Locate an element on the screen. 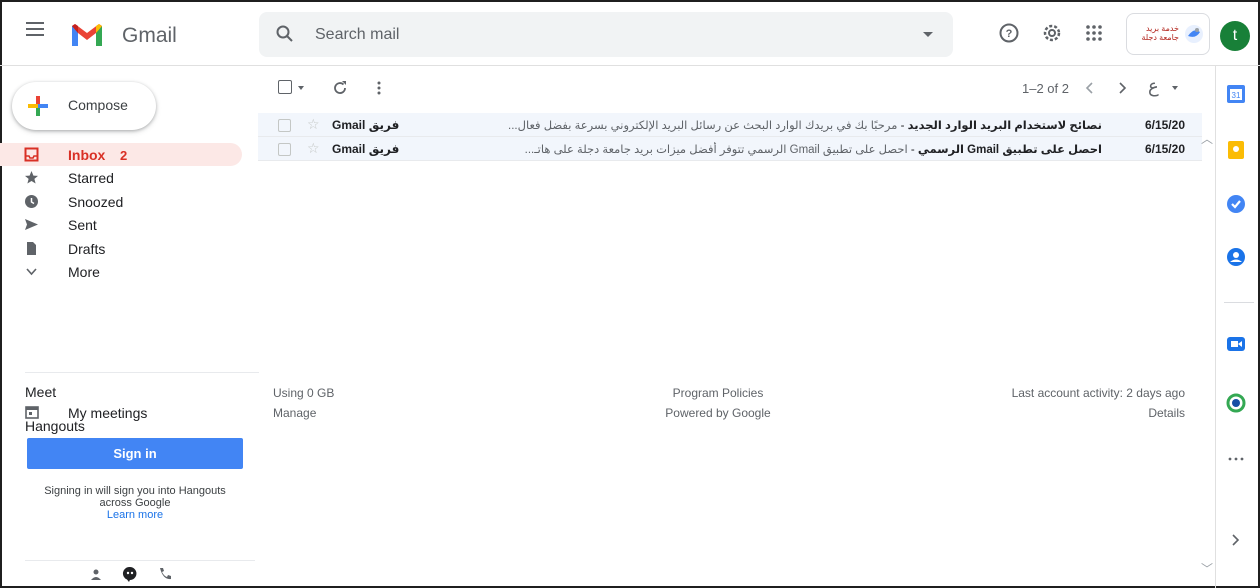 Image resolution: width=1260 pixels, height=588 pixels. refresh-icon is located at coordinates (340, 88).